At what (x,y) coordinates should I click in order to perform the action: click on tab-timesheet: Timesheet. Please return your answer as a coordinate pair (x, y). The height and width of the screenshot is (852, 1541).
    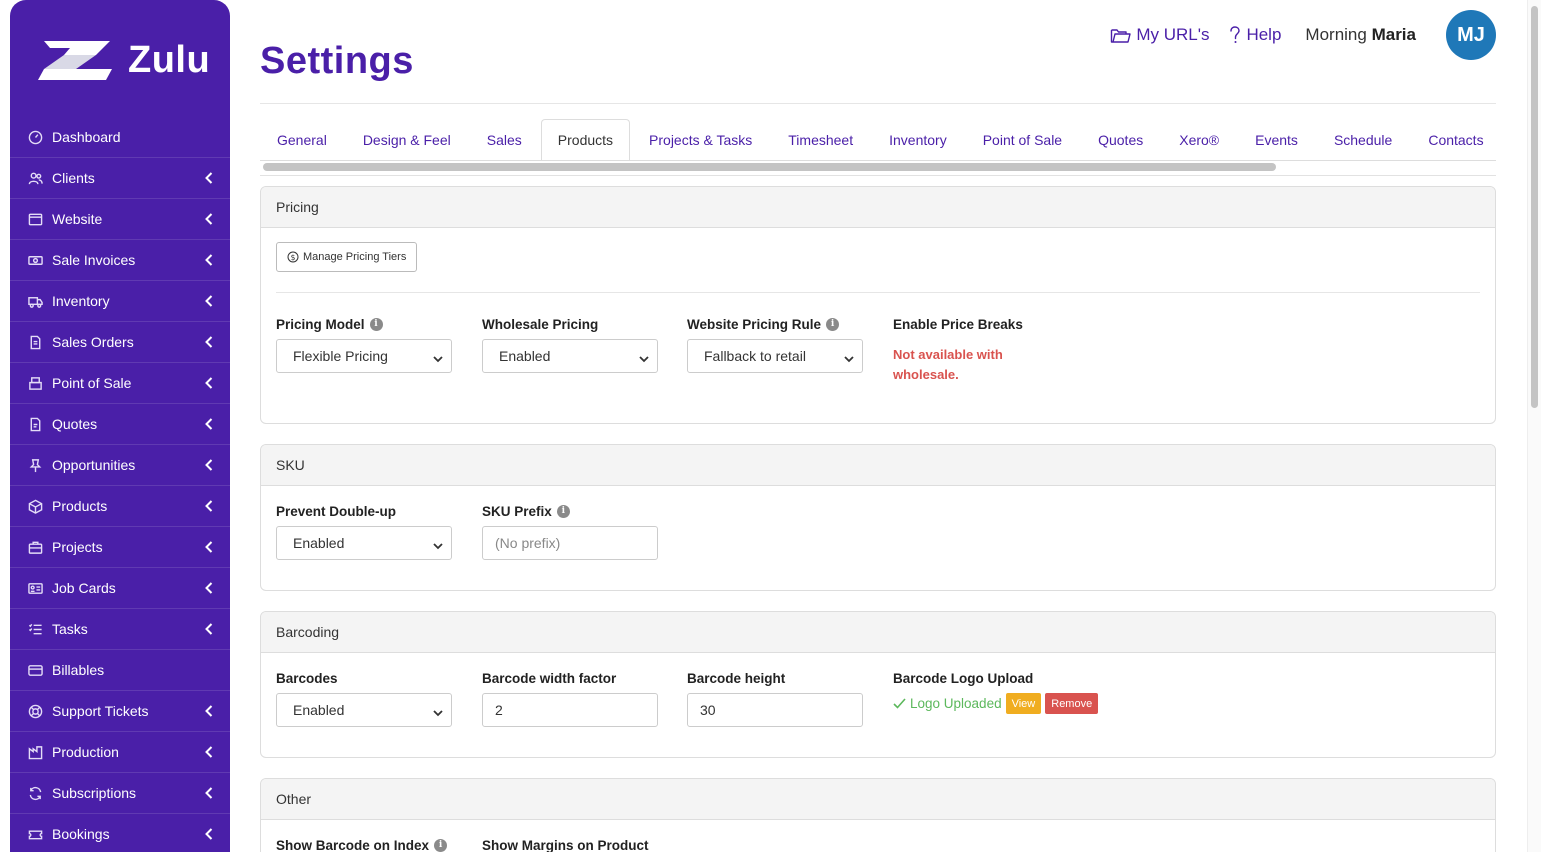
    Looking at the image, I should click on (820, 139).